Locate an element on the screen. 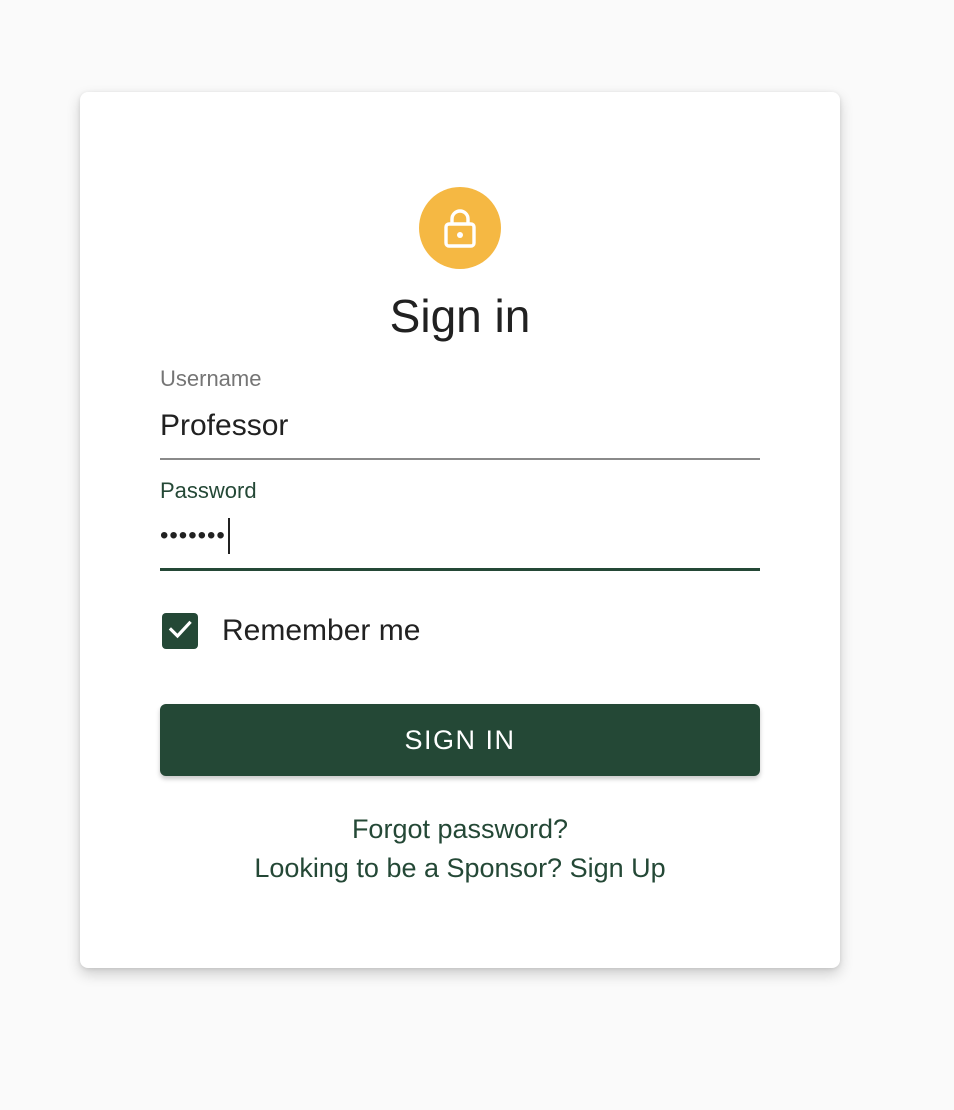 This screenshot has width=954, height=1110. lock-icon is located at coordinates (460, 228).